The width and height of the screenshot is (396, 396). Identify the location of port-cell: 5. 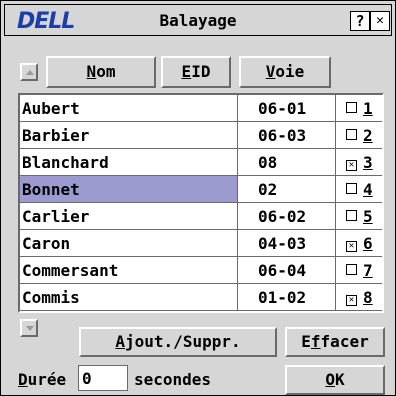
(359, 216).